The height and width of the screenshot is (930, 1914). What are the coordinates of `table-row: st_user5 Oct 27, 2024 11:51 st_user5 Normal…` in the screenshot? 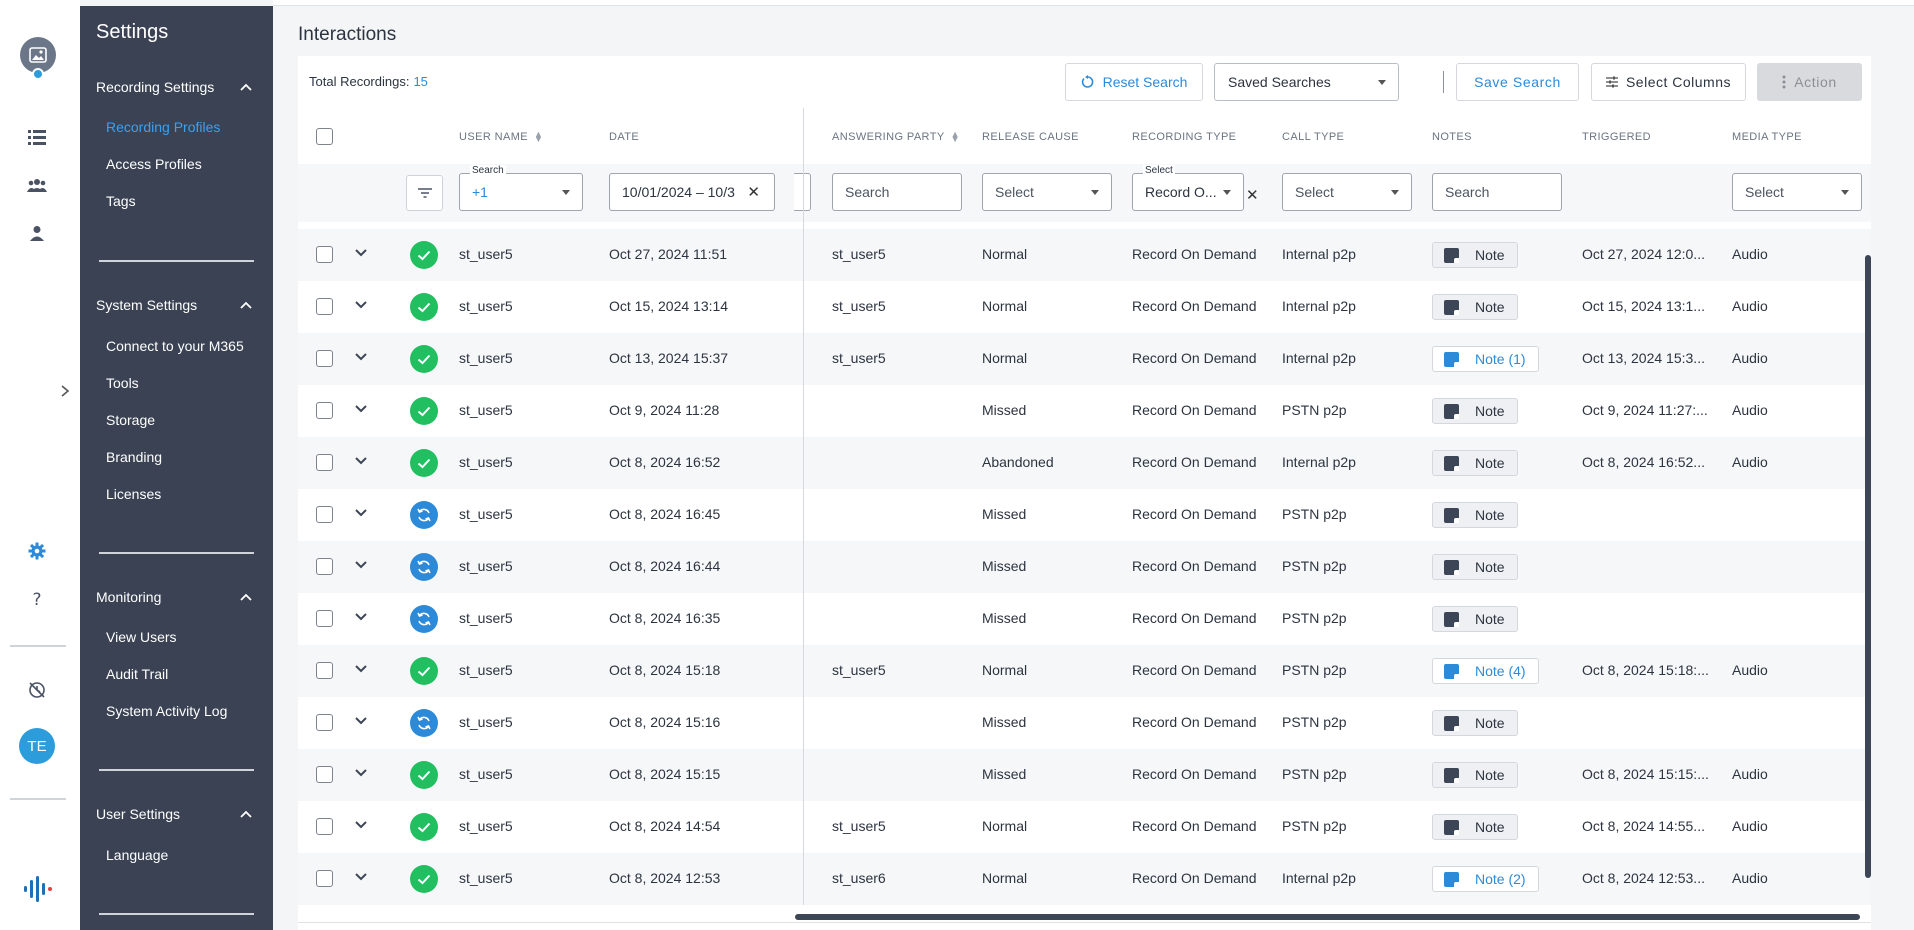 It's located at (1084, 255).